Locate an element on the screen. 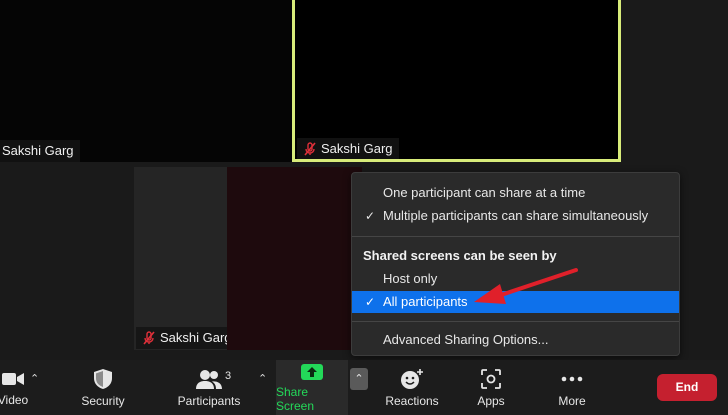 This screenshot has width=728, height=415. video-icon is located at coordinates (13, 378).